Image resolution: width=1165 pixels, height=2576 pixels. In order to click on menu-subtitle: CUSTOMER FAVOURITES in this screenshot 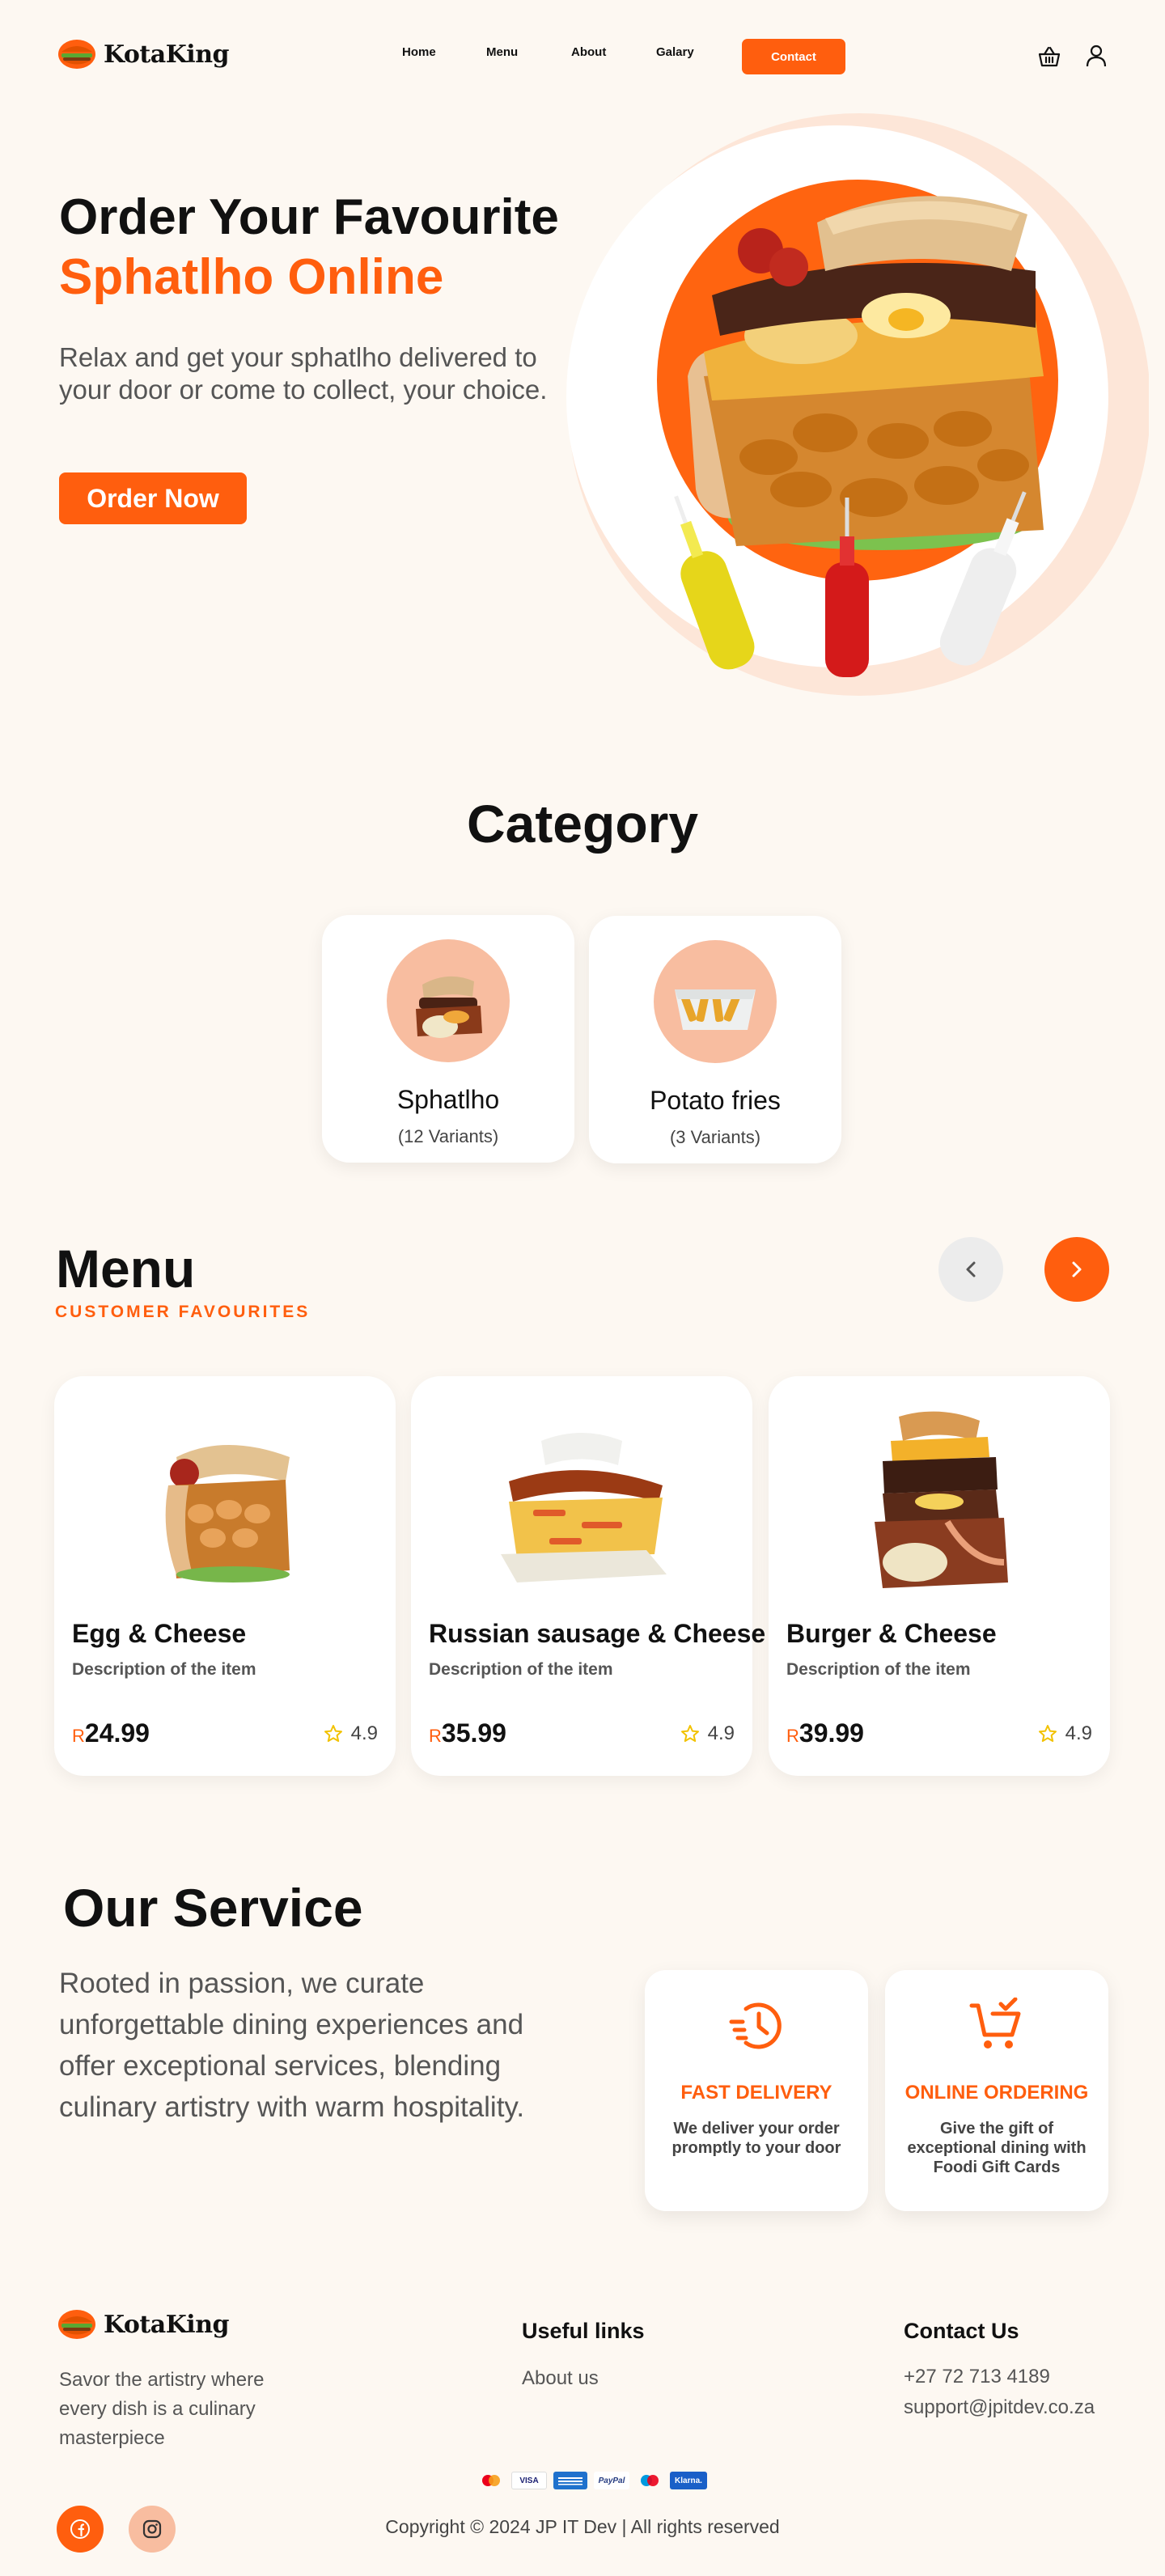, I will do `click(183, 1312)`.